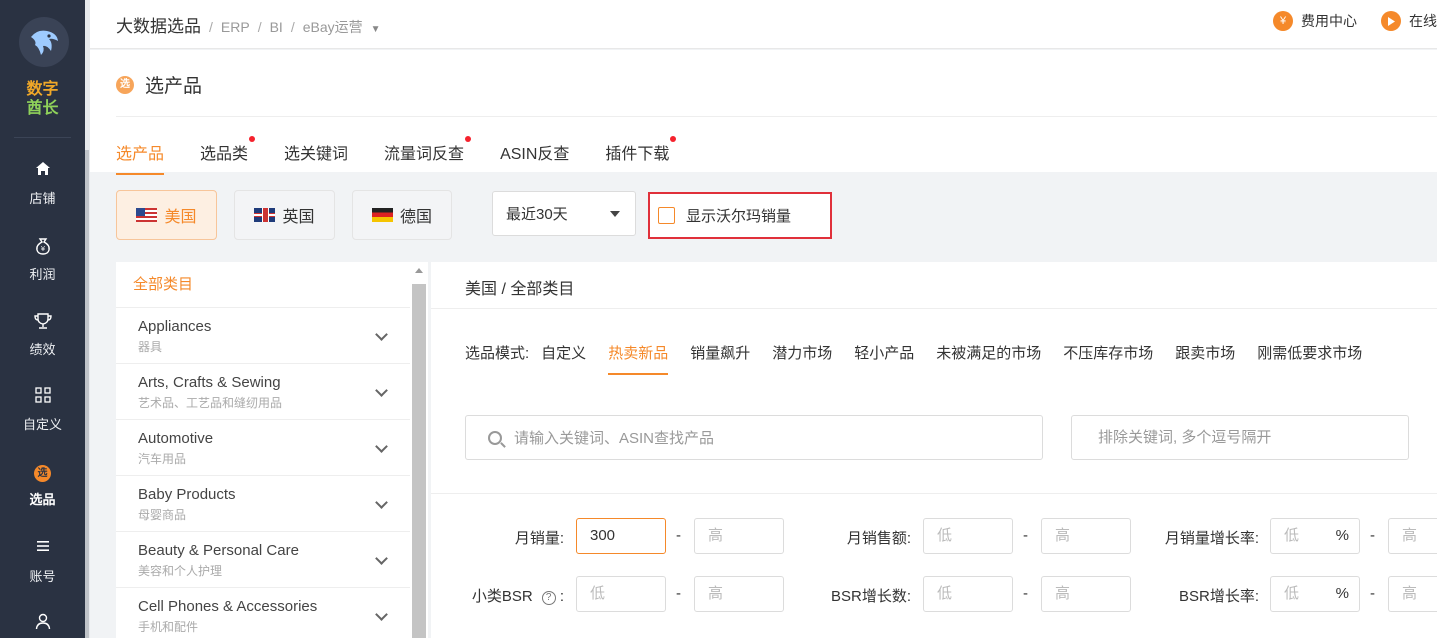 The image size is (1437, 638). What do you see at coordinates (42, 198) in the screenshot?
I see `sidebar-item-label: 店铺` at bounding box center [42, 198].